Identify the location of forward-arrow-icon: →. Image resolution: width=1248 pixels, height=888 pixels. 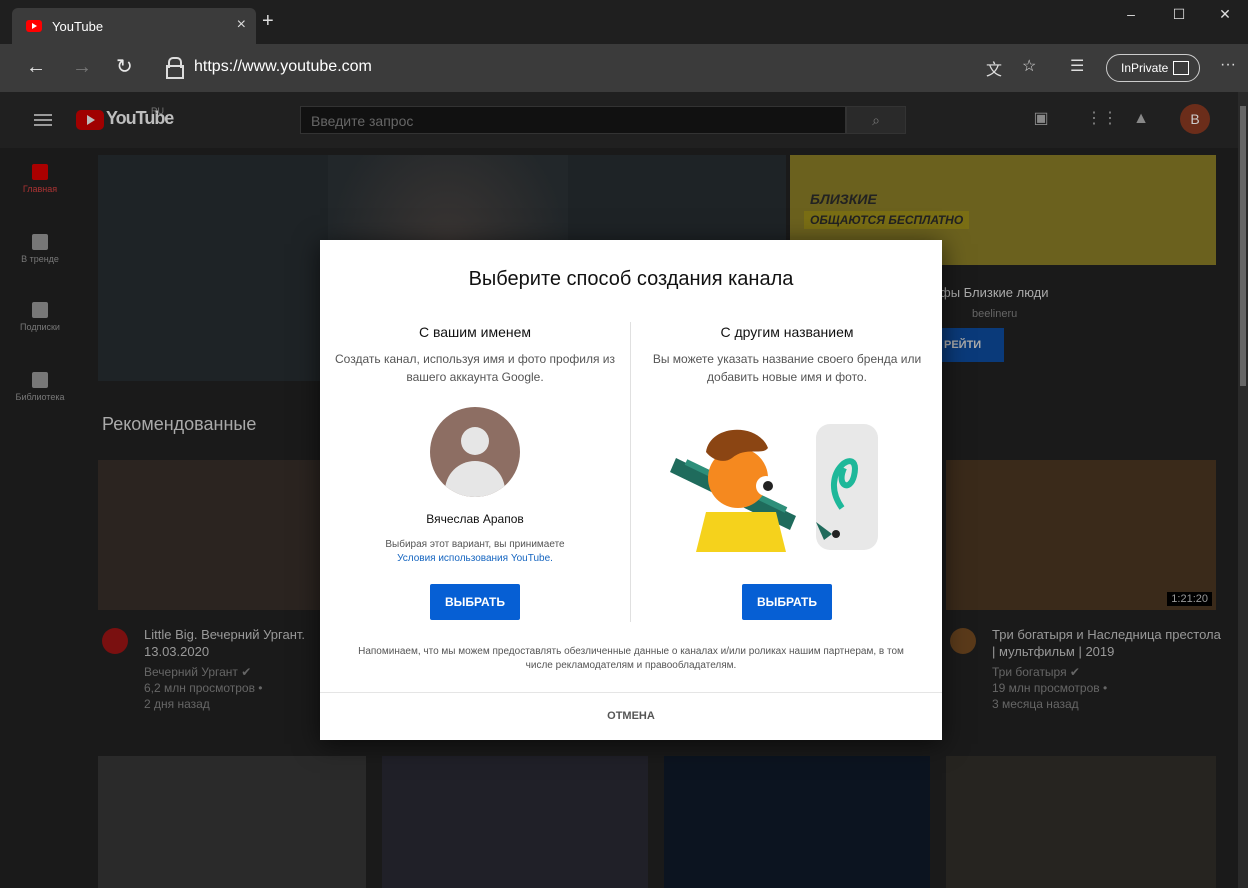
(82, 67).